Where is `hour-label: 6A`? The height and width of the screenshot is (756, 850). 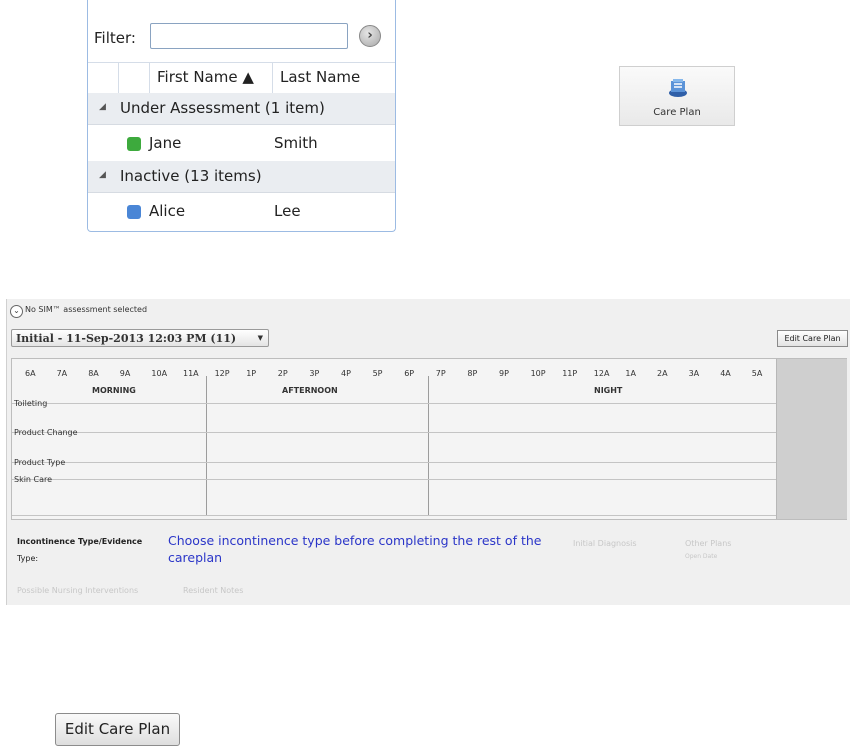 hour-label: 6A is located at coordinates (30, 373).